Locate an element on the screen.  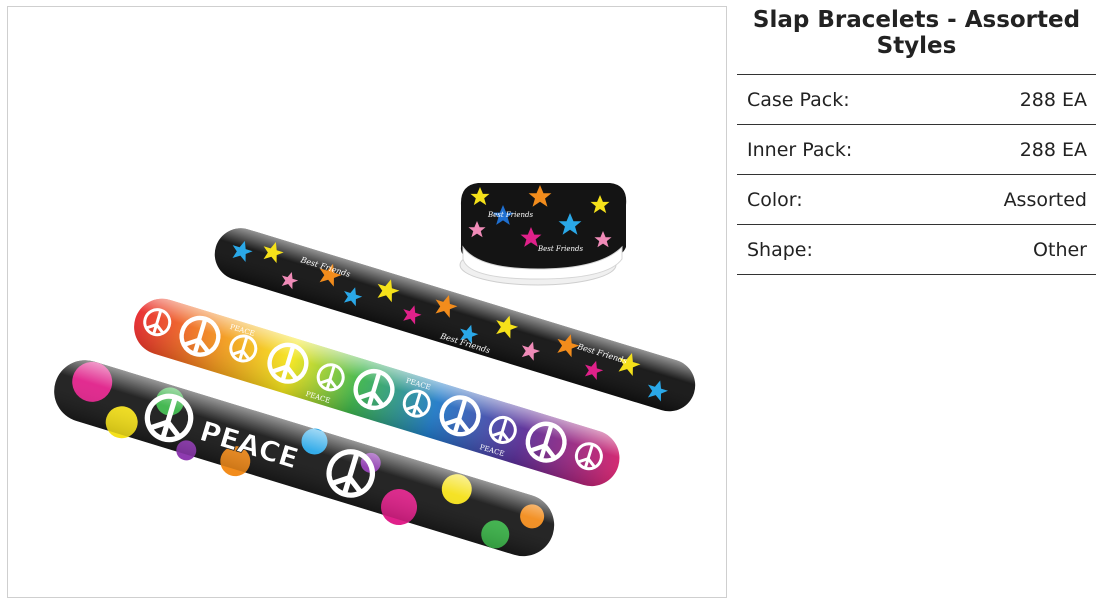
spec-label: Inner Pack: is located at coordinates (800, 149).